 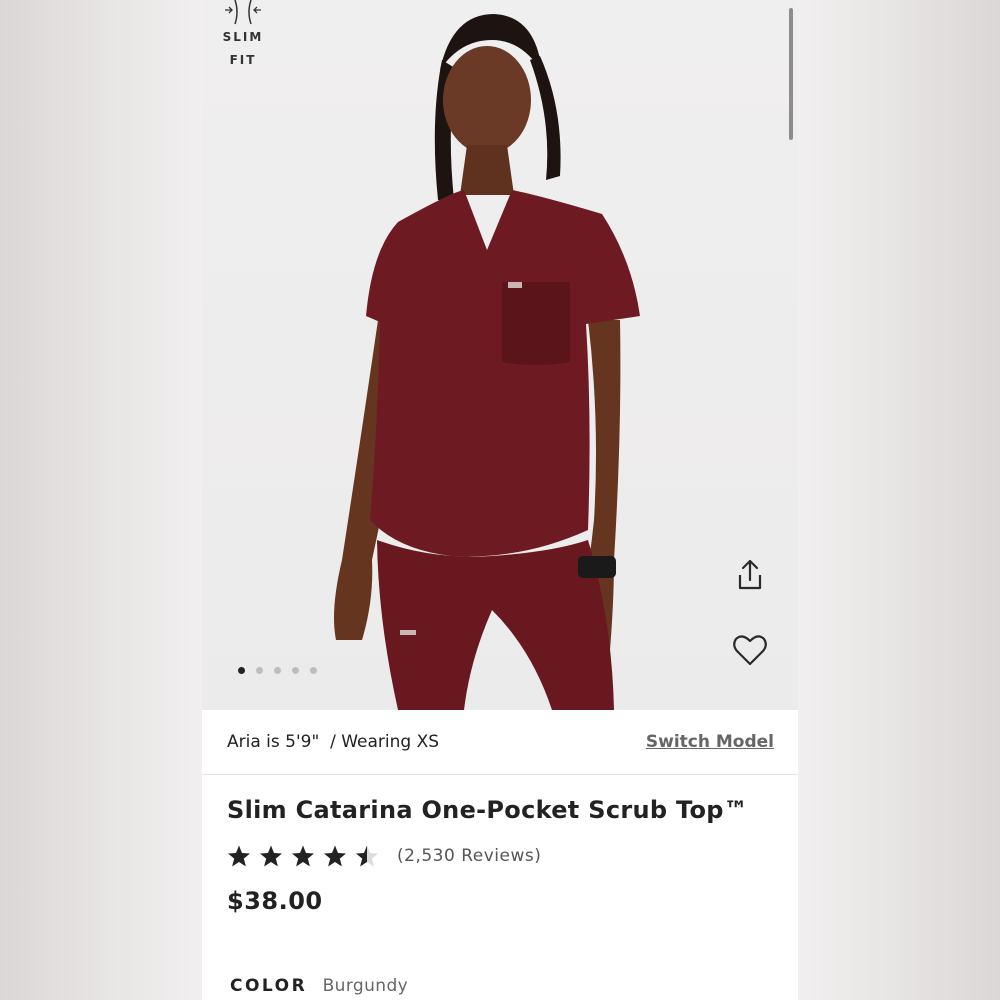 What do you see at coordinates (384, 856) in the screenshot?
I see `product-rating: (2,530 Reviews)` at bounding box center [384, 856].